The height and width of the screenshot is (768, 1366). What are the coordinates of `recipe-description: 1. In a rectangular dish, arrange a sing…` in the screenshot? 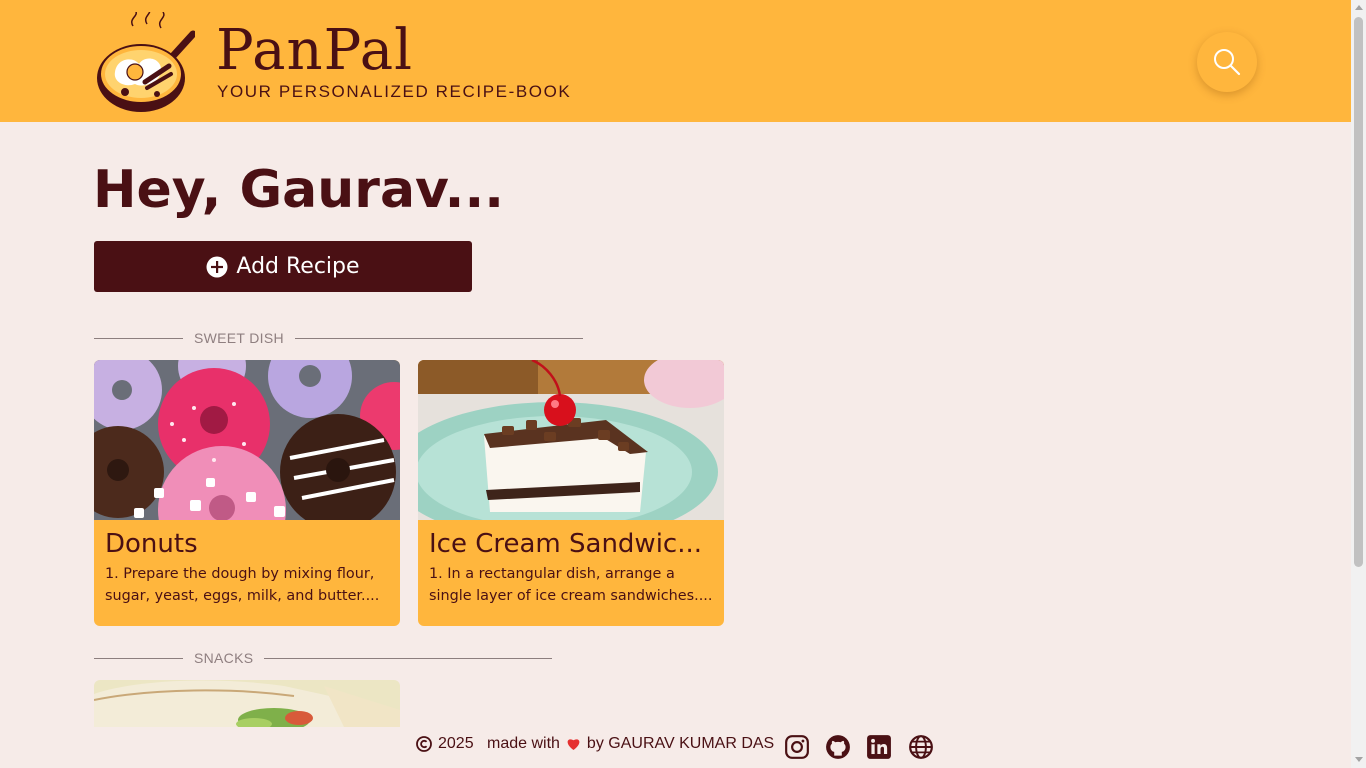 It's located at (571, 585).